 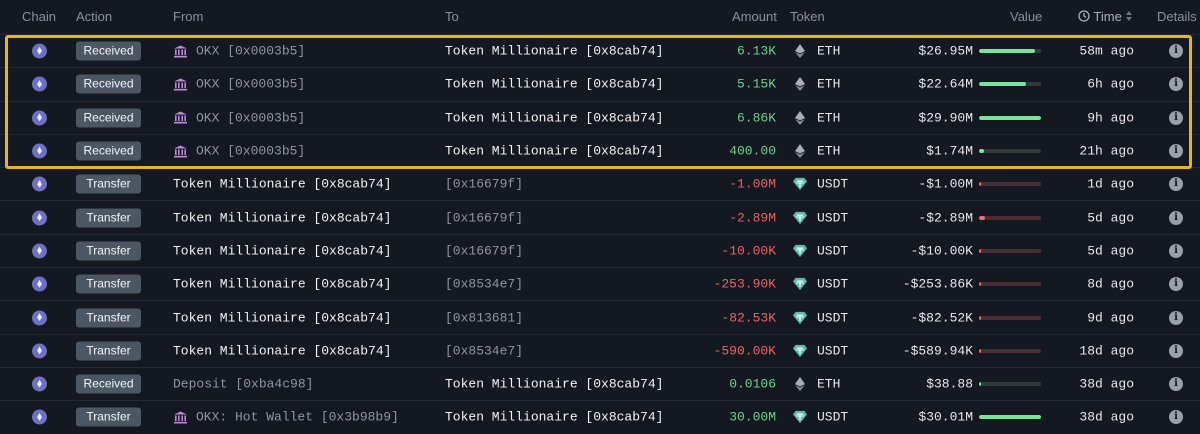 I want to click on to-address: [0x813681], so click(x=484, y=317).